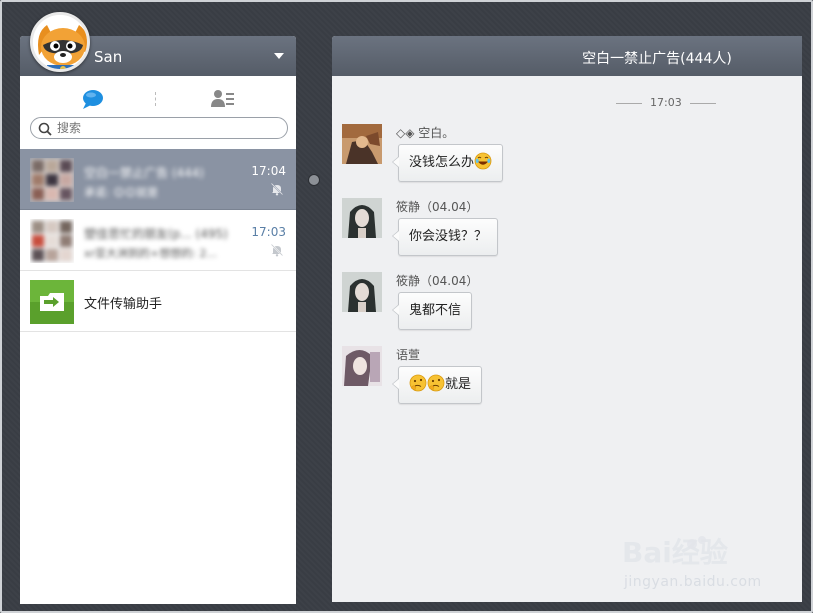 The image size is (813, 613). Describe the element at coordinates (45, 129) in the screenshot. I see `search-icon` at that location.